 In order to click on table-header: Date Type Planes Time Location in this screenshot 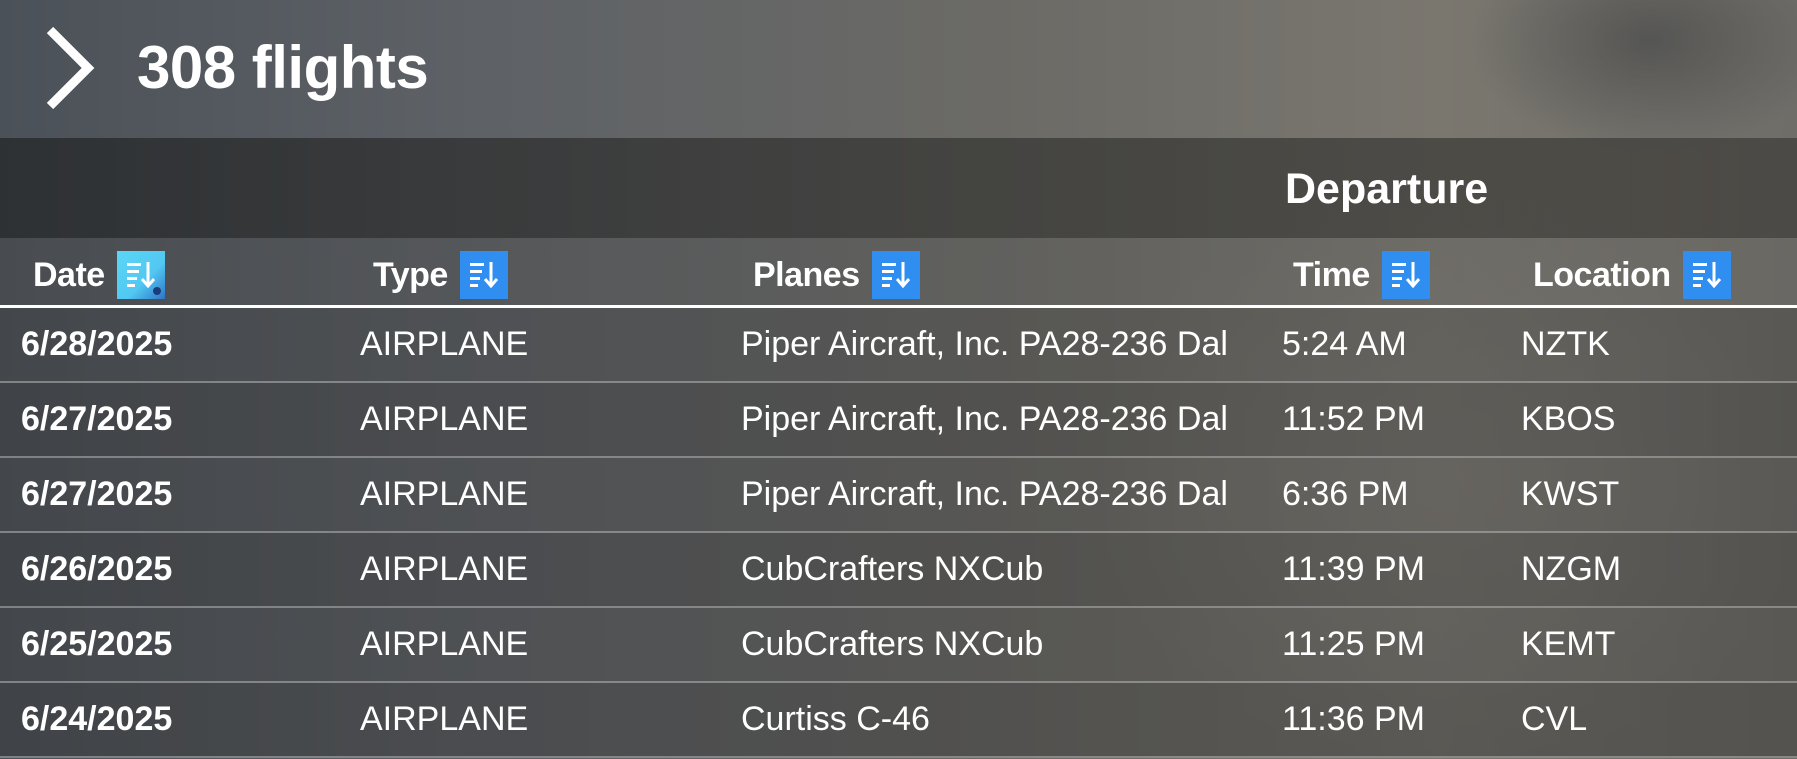, I will do `click(898, 273)`.